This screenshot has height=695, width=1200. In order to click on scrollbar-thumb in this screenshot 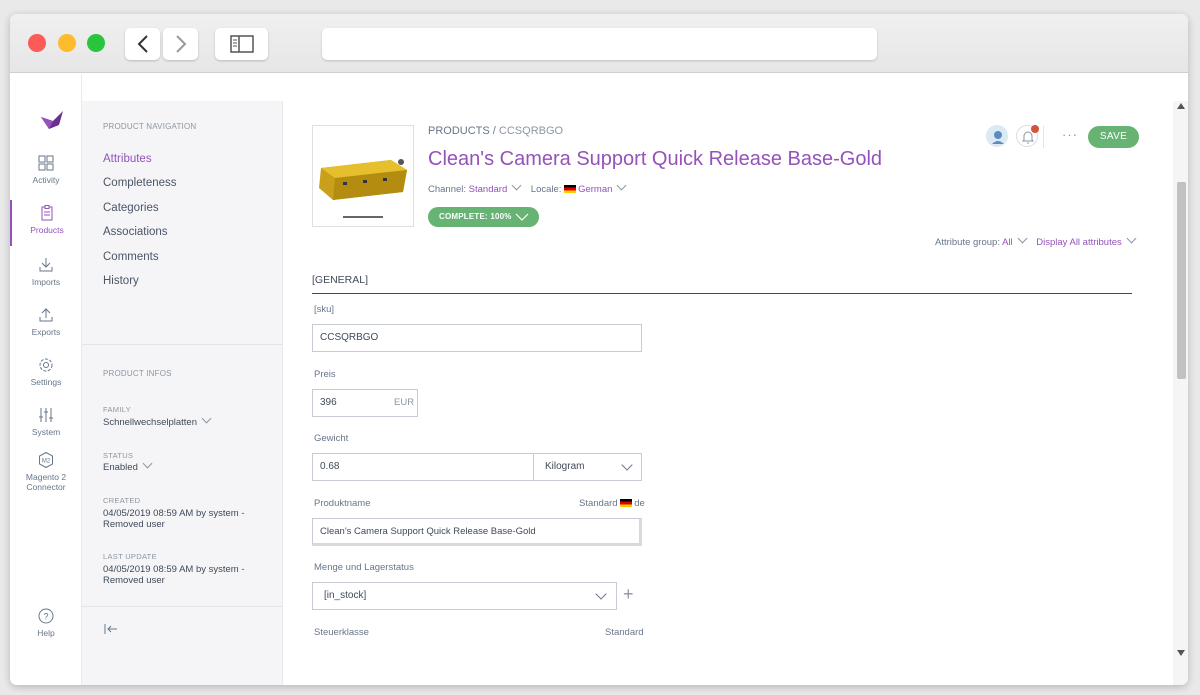, I will do `click(1181, 280)`.